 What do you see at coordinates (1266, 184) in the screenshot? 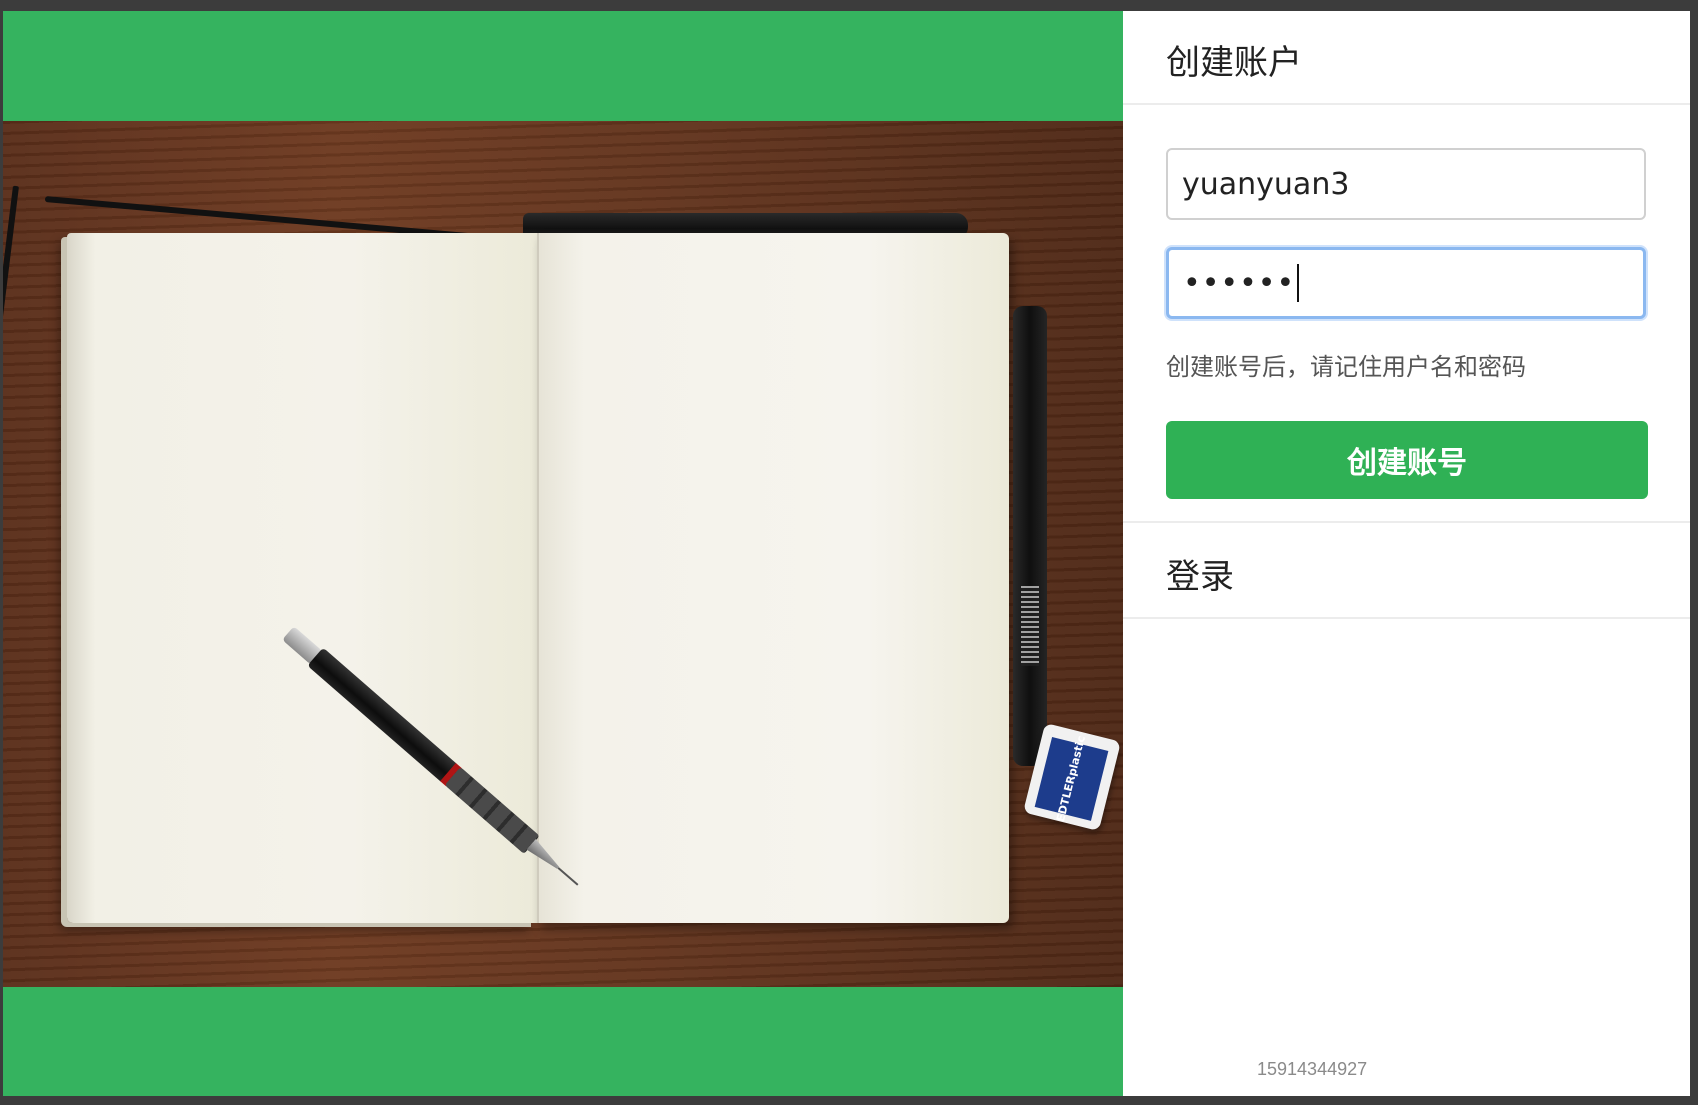
I see `username-value: yuanyuan3` at bounding box center [1266, 184].